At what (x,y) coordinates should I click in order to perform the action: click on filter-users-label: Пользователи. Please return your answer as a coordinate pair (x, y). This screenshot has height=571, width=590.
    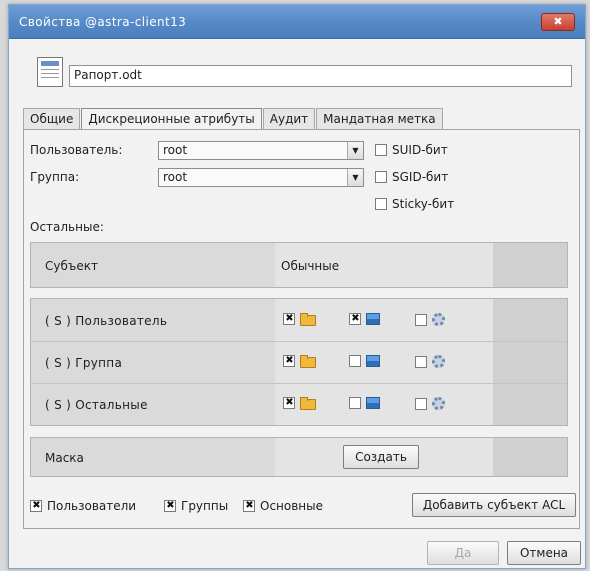
    Looking at the image, I should click on (92, 506).